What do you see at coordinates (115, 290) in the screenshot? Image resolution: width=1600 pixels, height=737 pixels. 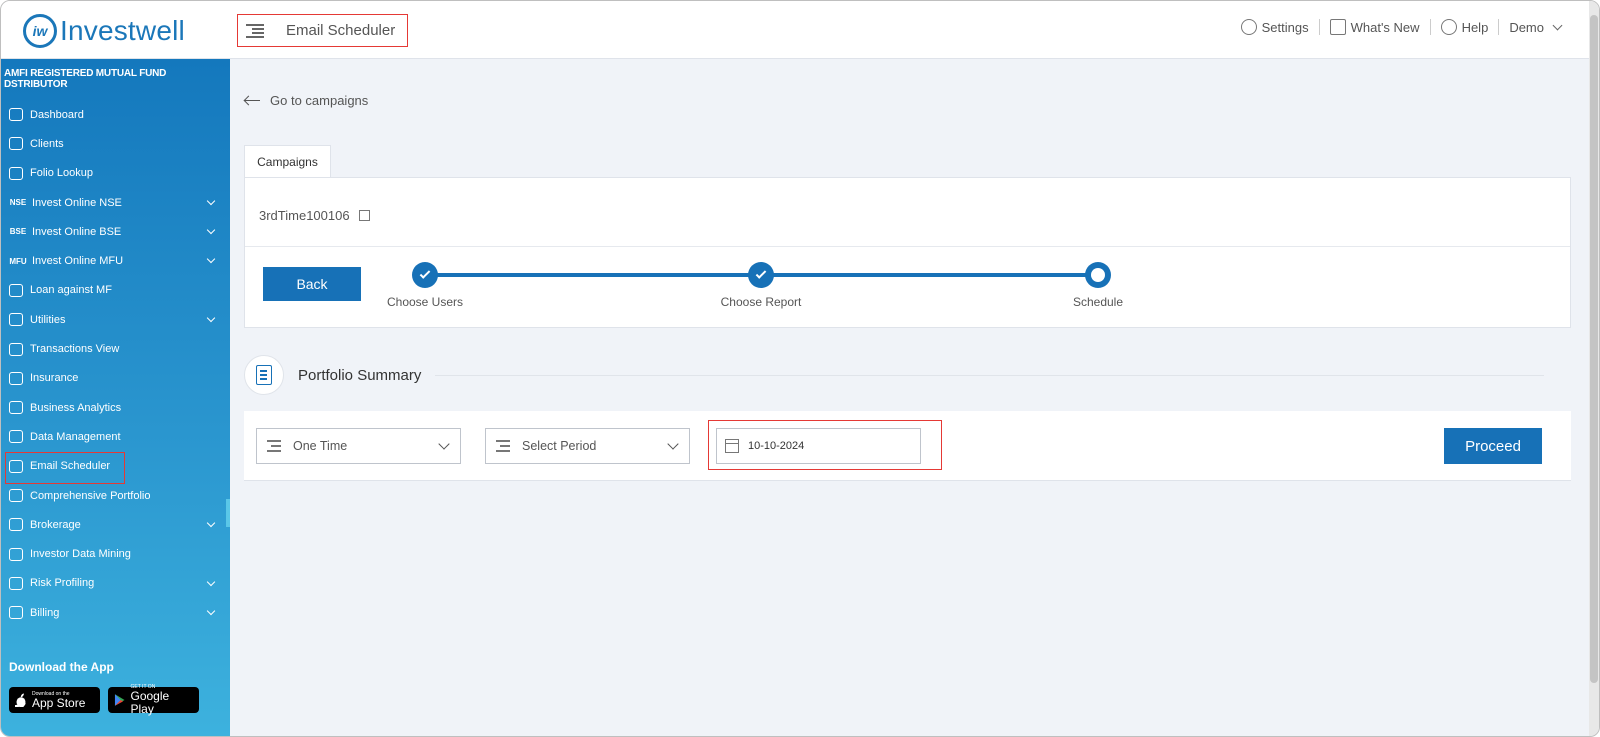 I see `sidebar-item-loan-against-mf: Loan against MF` at bounding box center [115, 290].